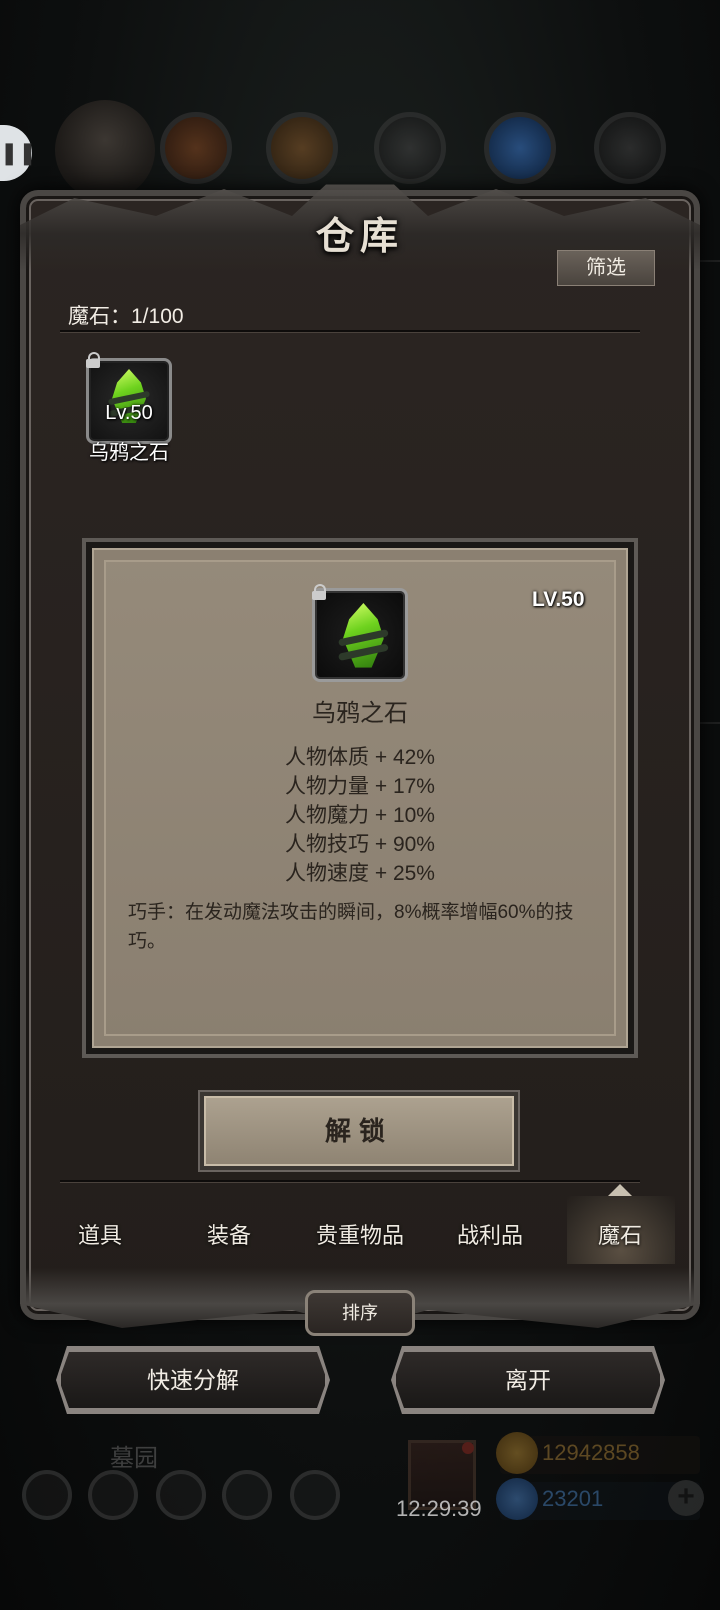 The height and width of the screenshot is (1610, 720). What do you see at coordinates (129, 401) in the screenshot?
I see `inventory-slot` at bounding box center [129, 401].